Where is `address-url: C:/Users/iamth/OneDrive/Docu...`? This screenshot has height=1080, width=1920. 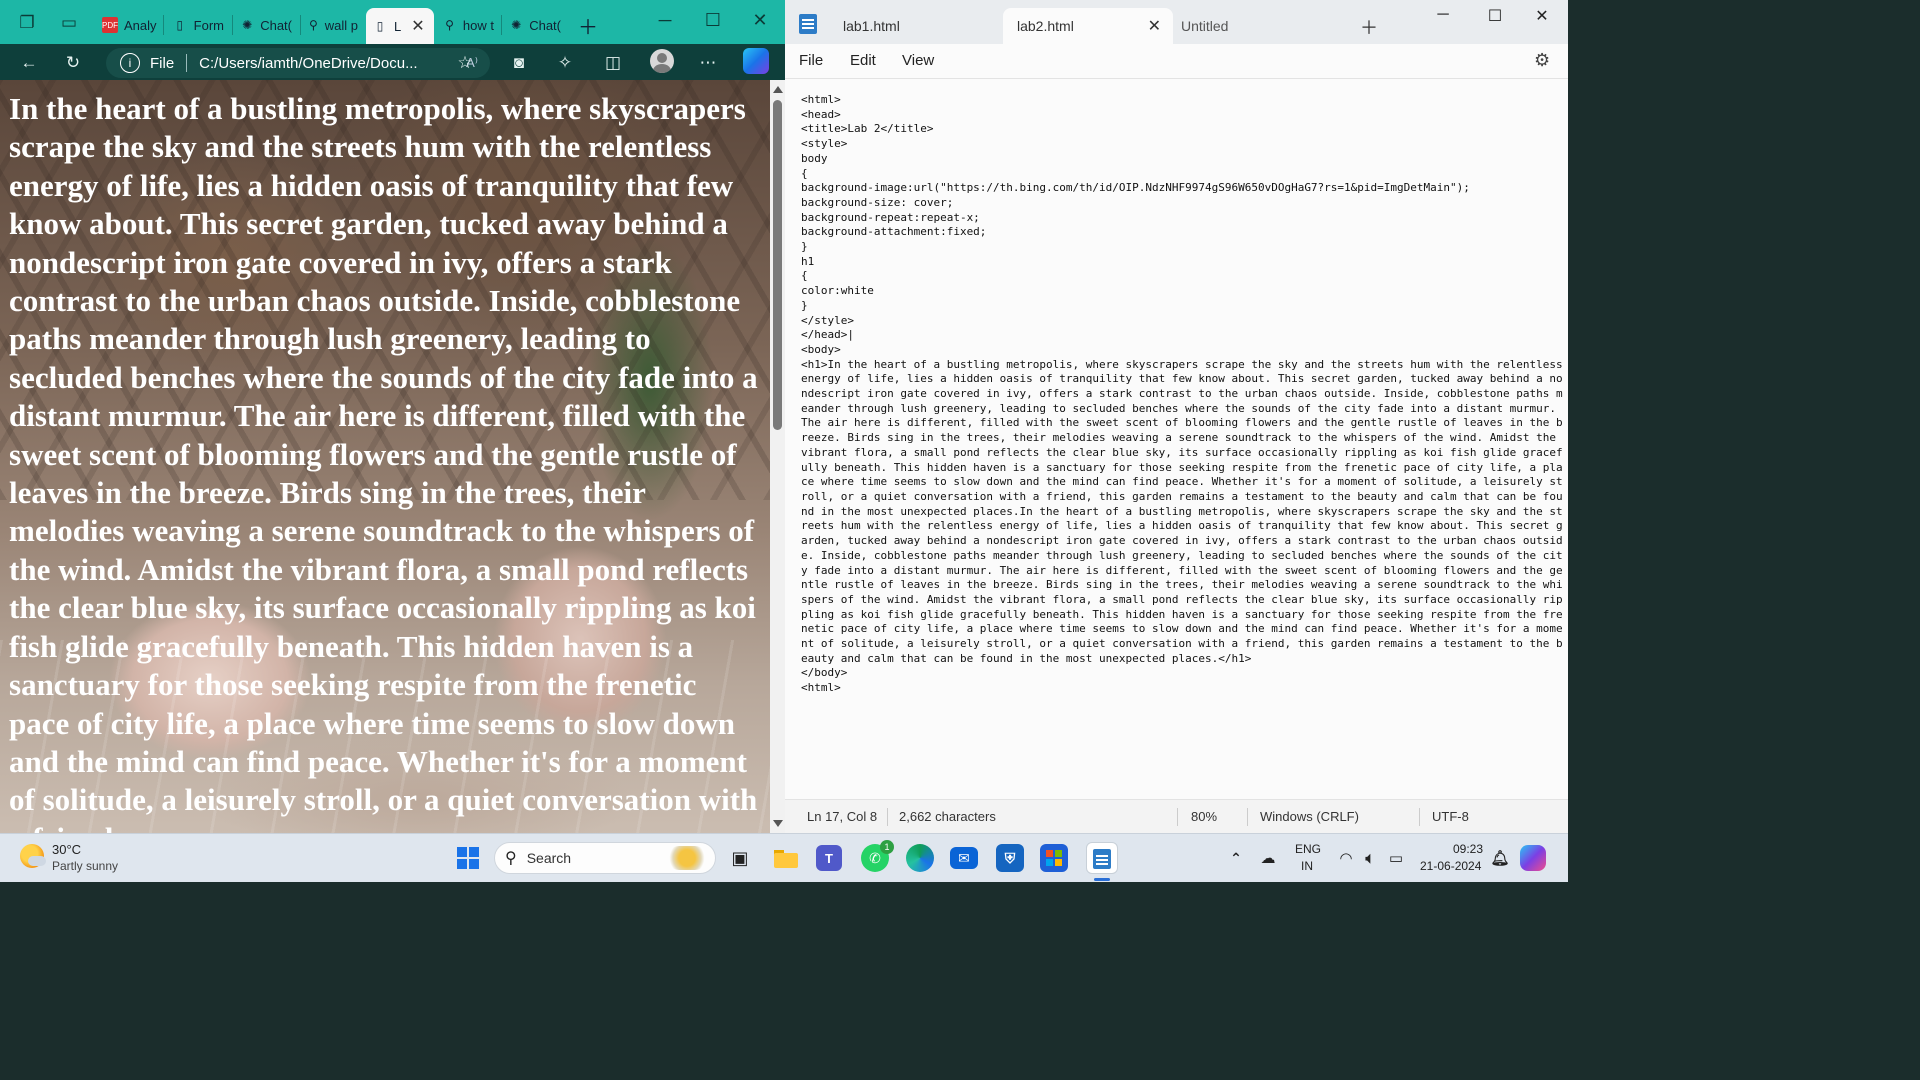 address-url: C:/Users/iamth/OneDrive/Docu... is located at coordinates (332, 63).